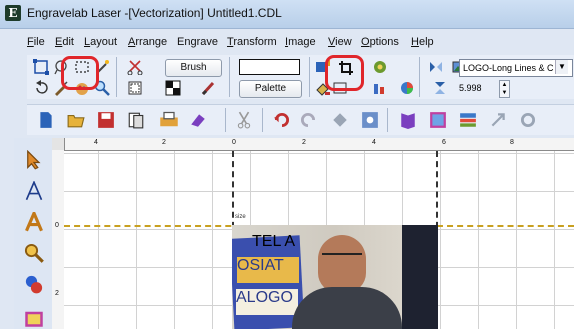 The height and width of the screenshot is (329, 574). Describe the element at coordinates (380, 67) in the screenshot. I see `gear-color-icon` at that location.